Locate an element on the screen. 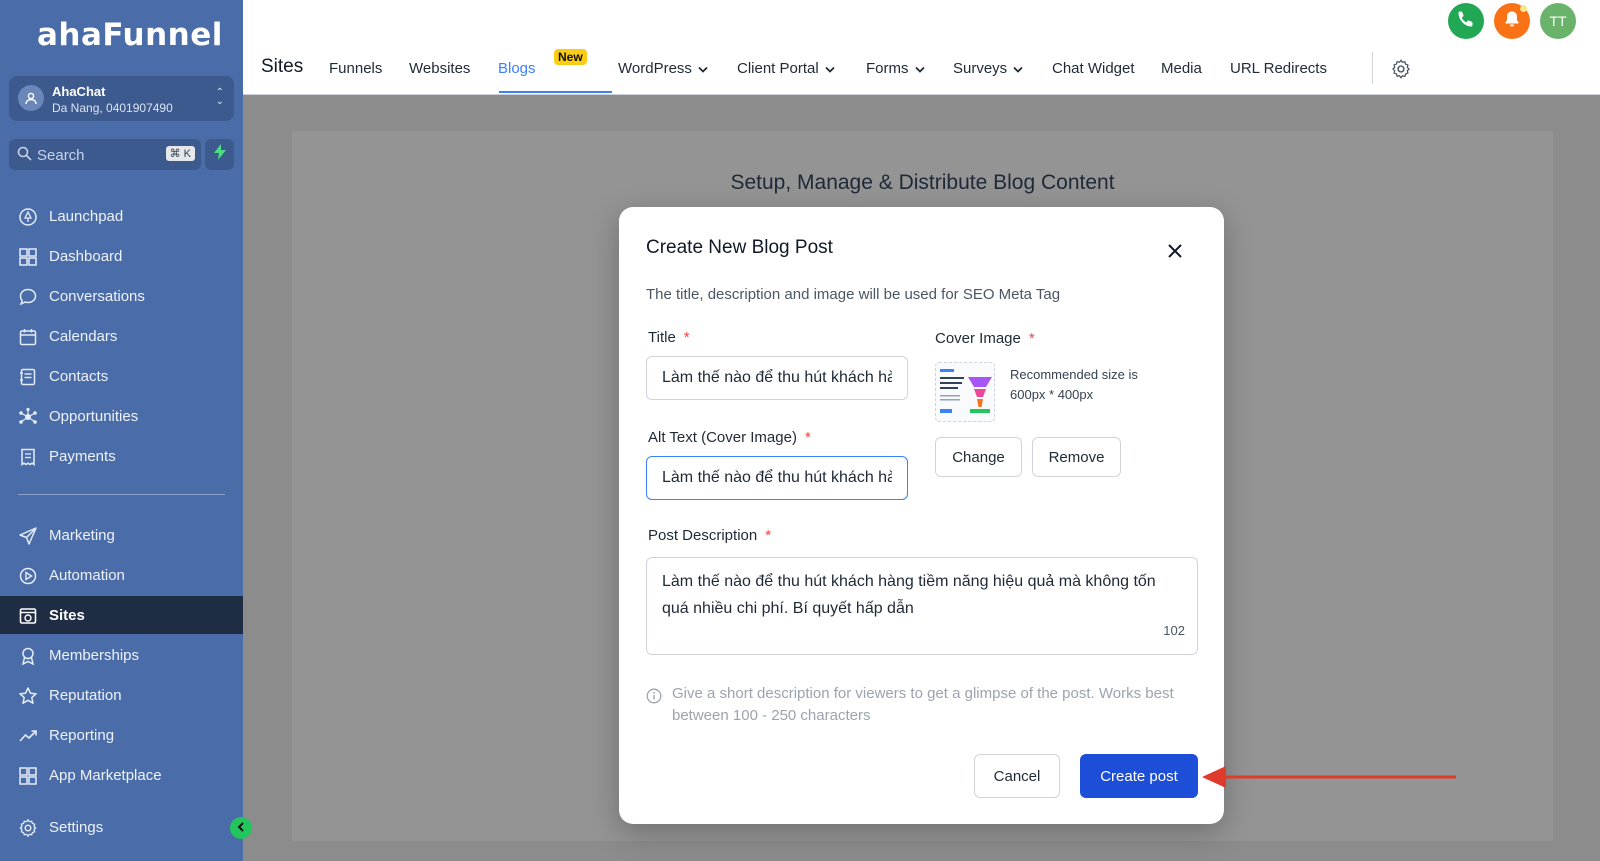 Image resolution: width=1600 pixels, height=861 pixels. alt-text-label: Alt Text (Cover Image) * is located at coordinates (729, 437).